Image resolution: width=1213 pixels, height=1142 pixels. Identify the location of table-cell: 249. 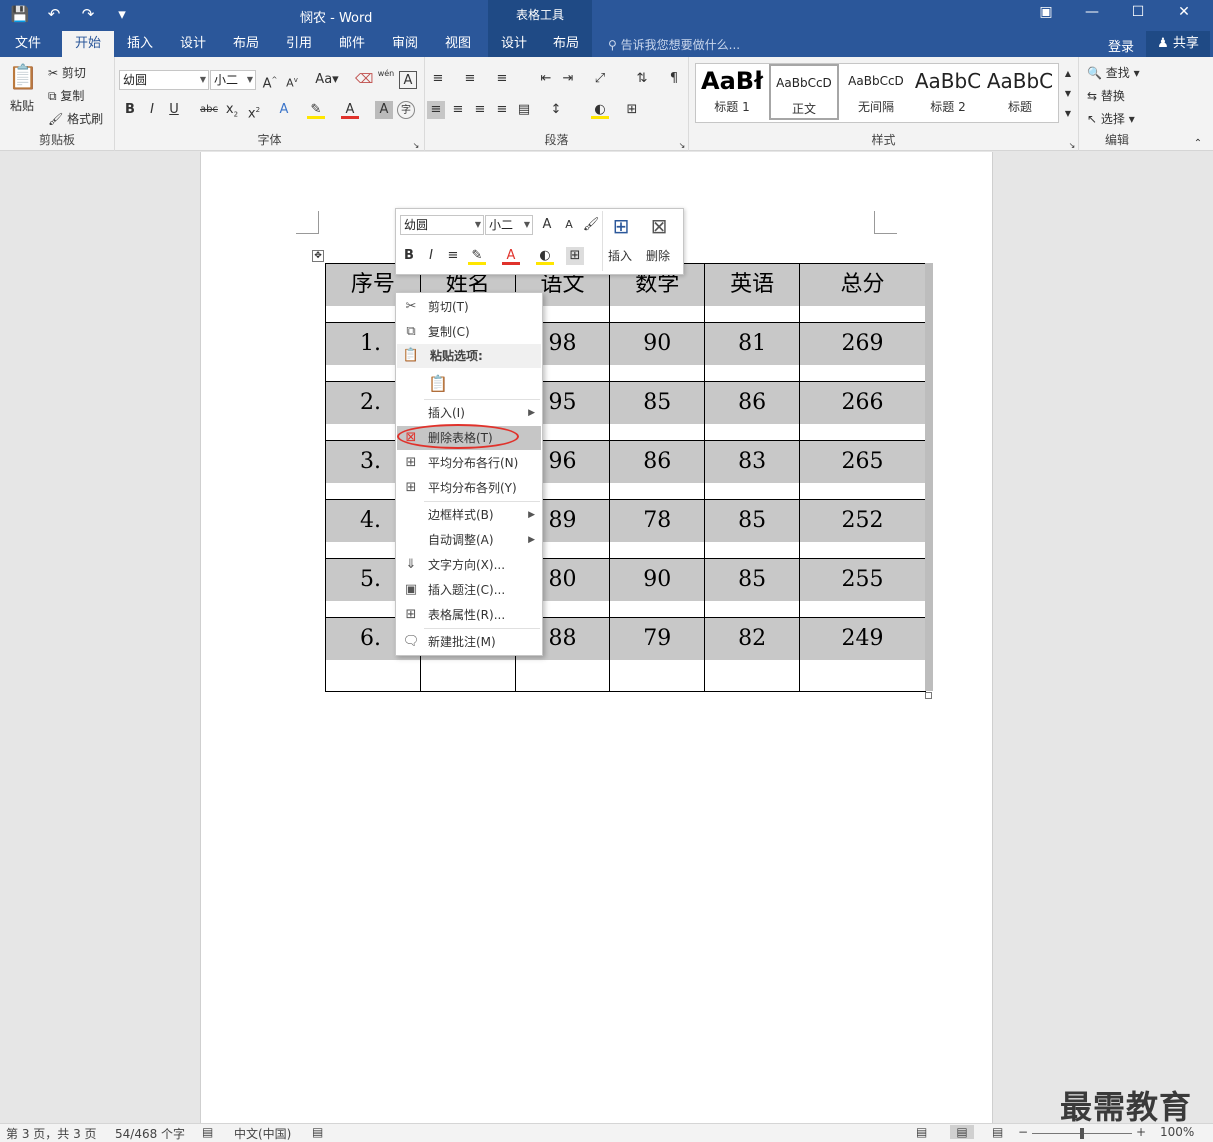
(862, 654).